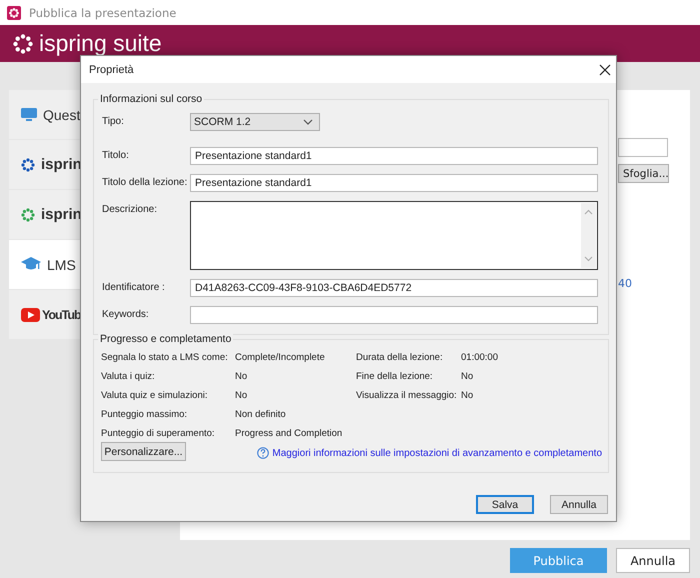 This screenshot has width=700, height=578. I want to click on setting-value: Progress and Completion, so click(289, 434).